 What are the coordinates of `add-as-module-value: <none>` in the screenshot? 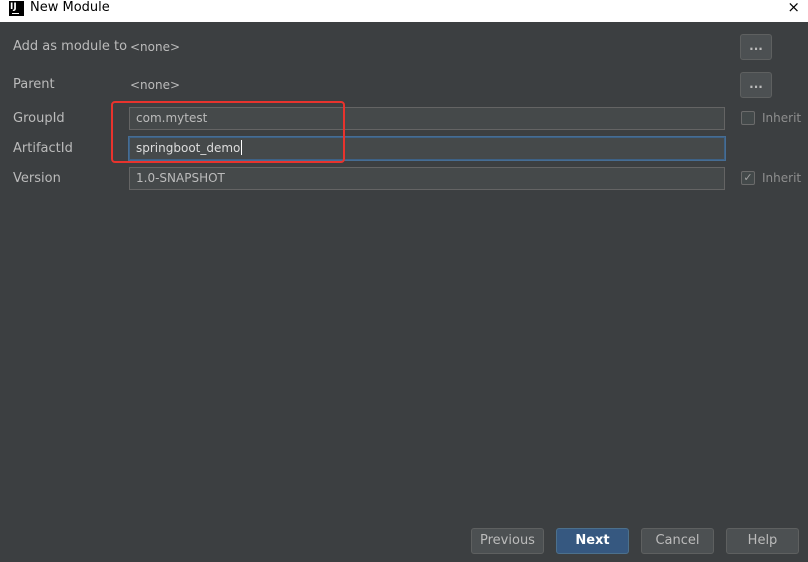 It's located at (155, 47).